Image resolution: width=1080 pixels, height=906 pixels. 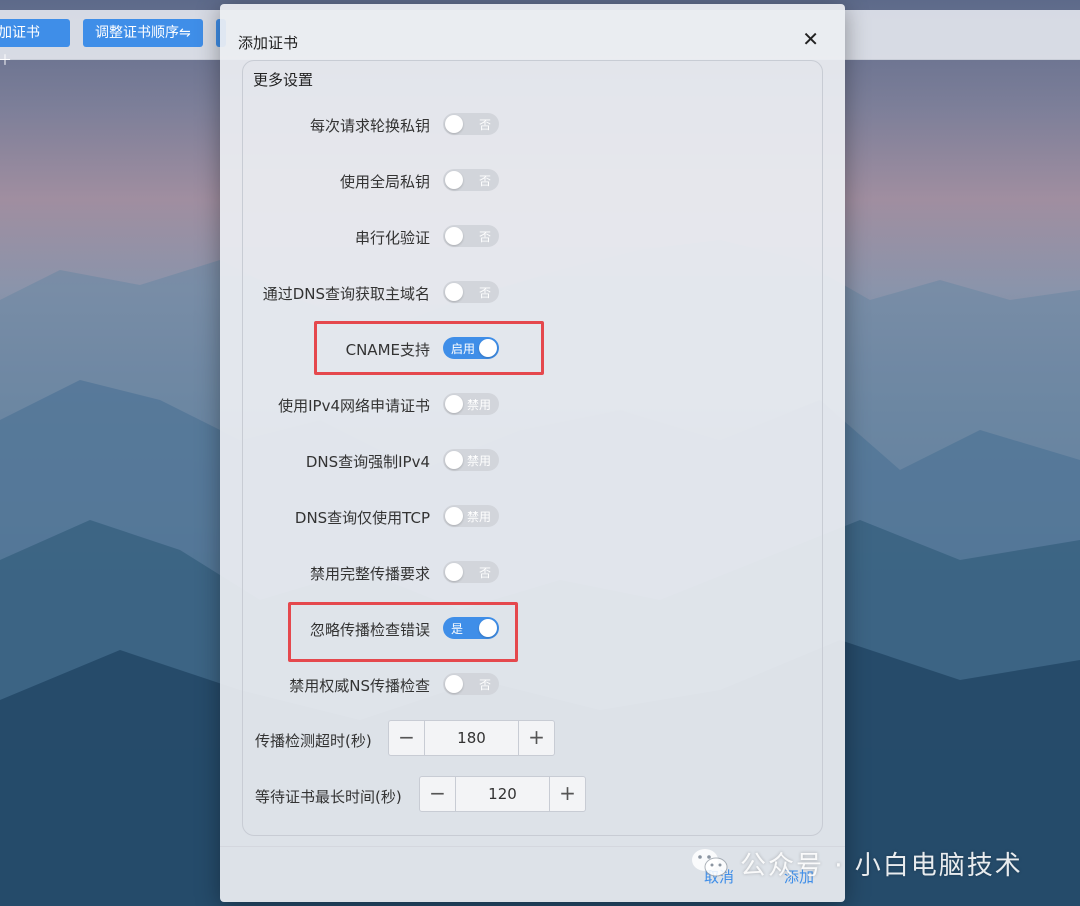 I want to click on dns-tcp-only-toggle: 禁用, so click(x=471, y=516).